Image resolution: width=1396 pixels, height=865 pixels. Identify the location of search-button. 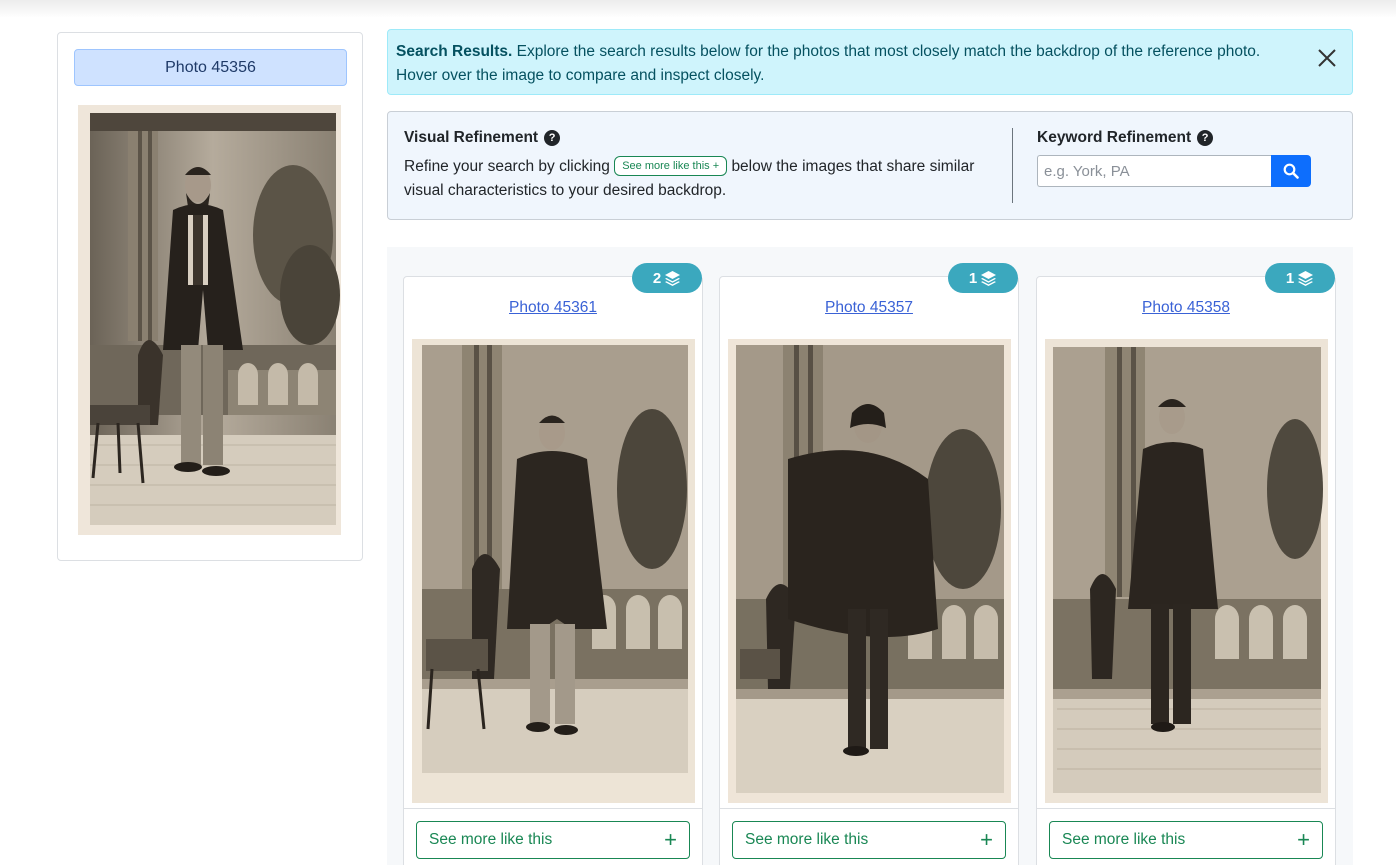
(1291, 171).